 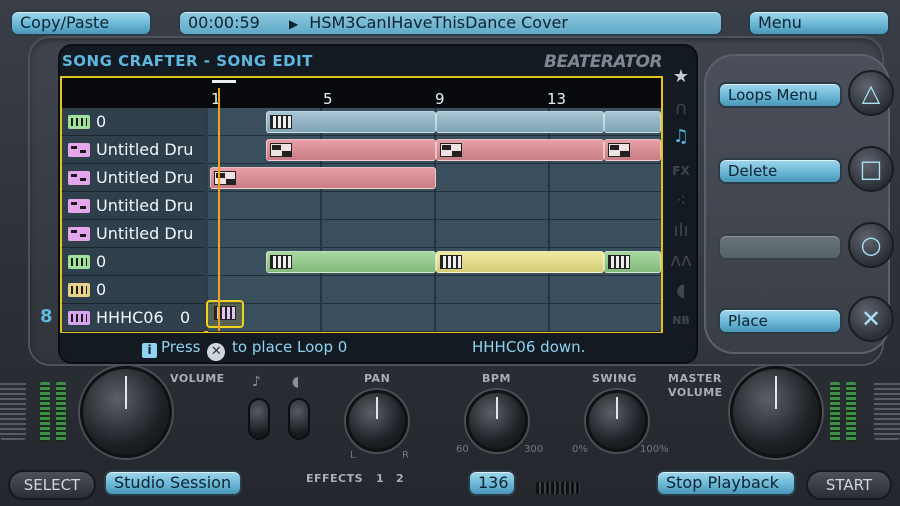 What do you see at coordinates (79, 290) in the screenshot?
I see `bass-icon` at bounding box center [79, 290].